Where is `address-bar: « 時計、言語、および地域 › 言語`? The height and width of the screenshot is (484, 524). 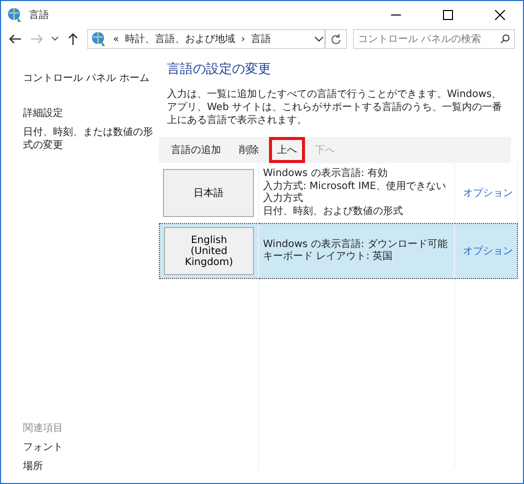 address-bar: « 時計、言語、および地域 › 言語 is located at coordinates (206, 39).